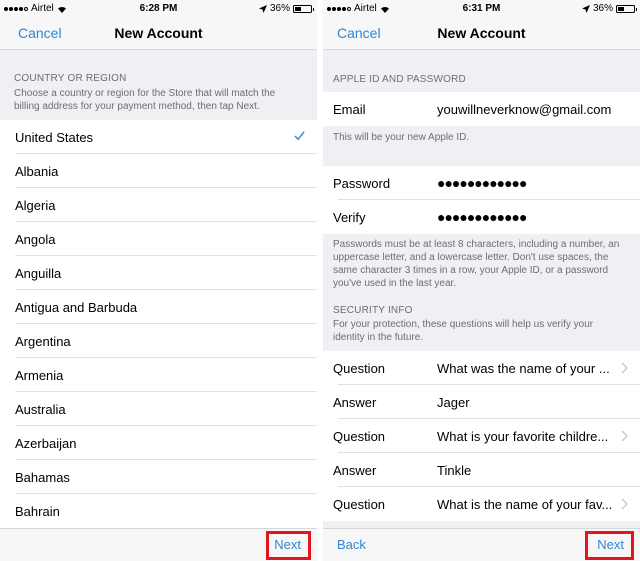 This screenshot has height=561, width=640. Describe the element at coordinates (373, 310) in the screenshot. I see `security-section-header: SECURITY INFO` at that location.